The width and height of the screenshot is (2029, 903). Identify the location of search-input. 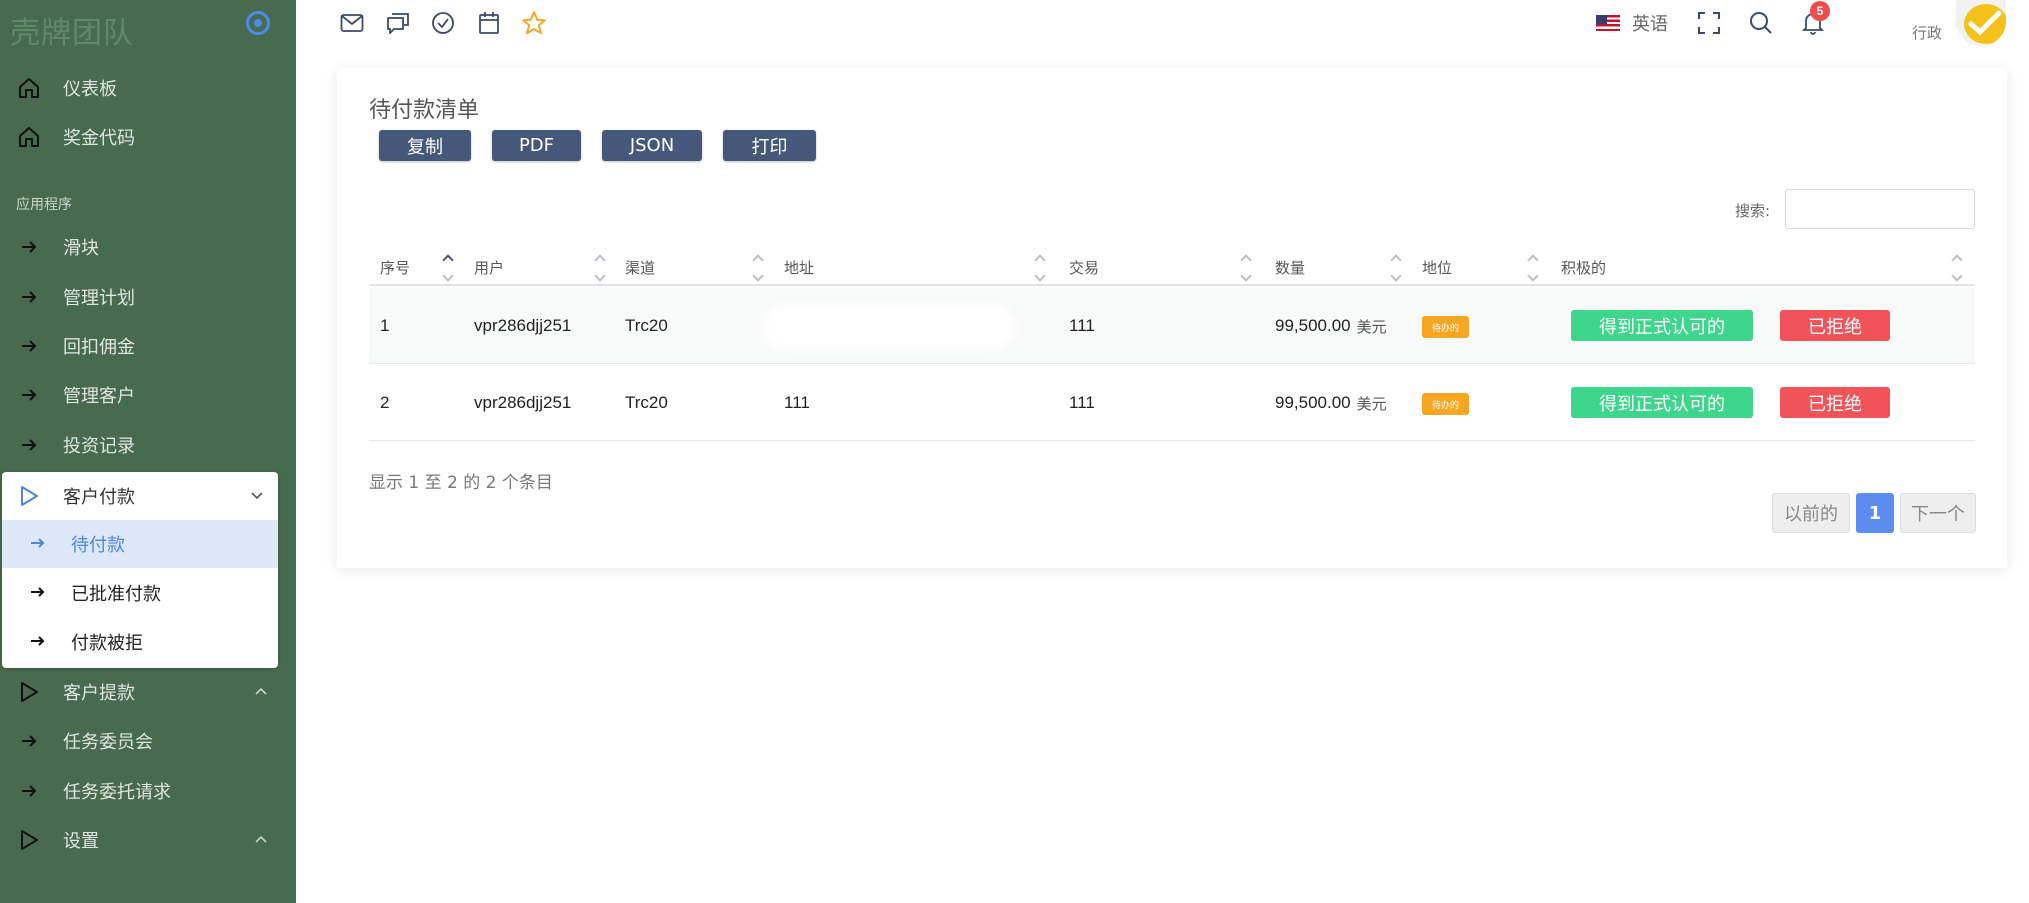
(1880, 209).